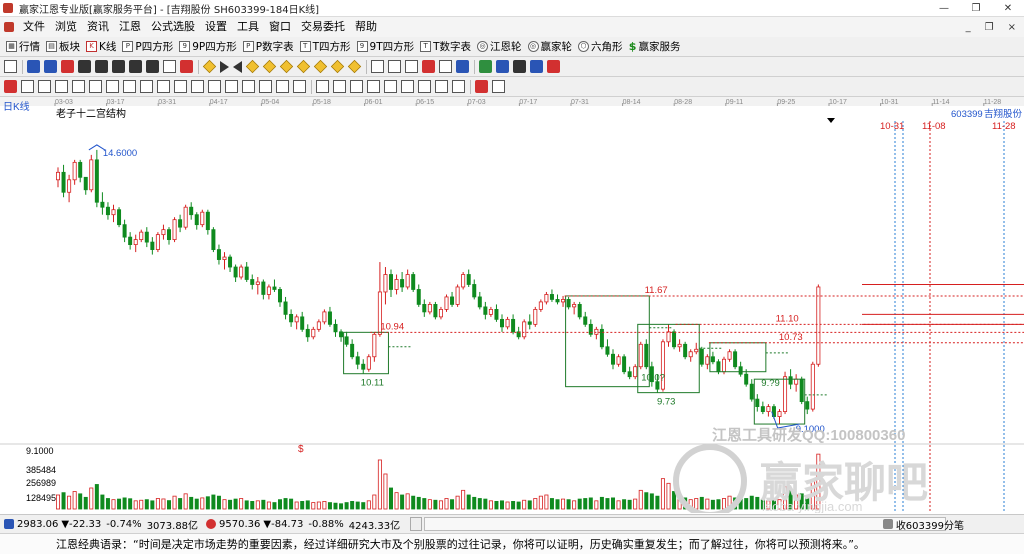 This screenshot has height=554, width=1024. What do you see at coordinates (50, 66) in the screenshot?
I see `chart-settings-icon` at bounding box center [50, 66].